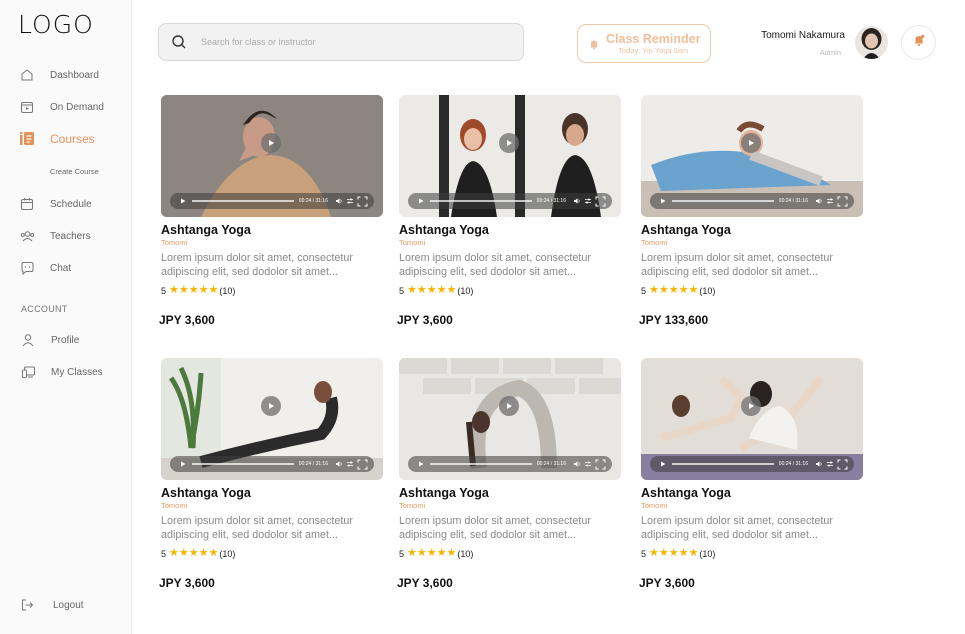  Describe the element at coordinates (58, 75) in the screenshot. I see `sidebar-item-dashboard: Dashboard` at that location.